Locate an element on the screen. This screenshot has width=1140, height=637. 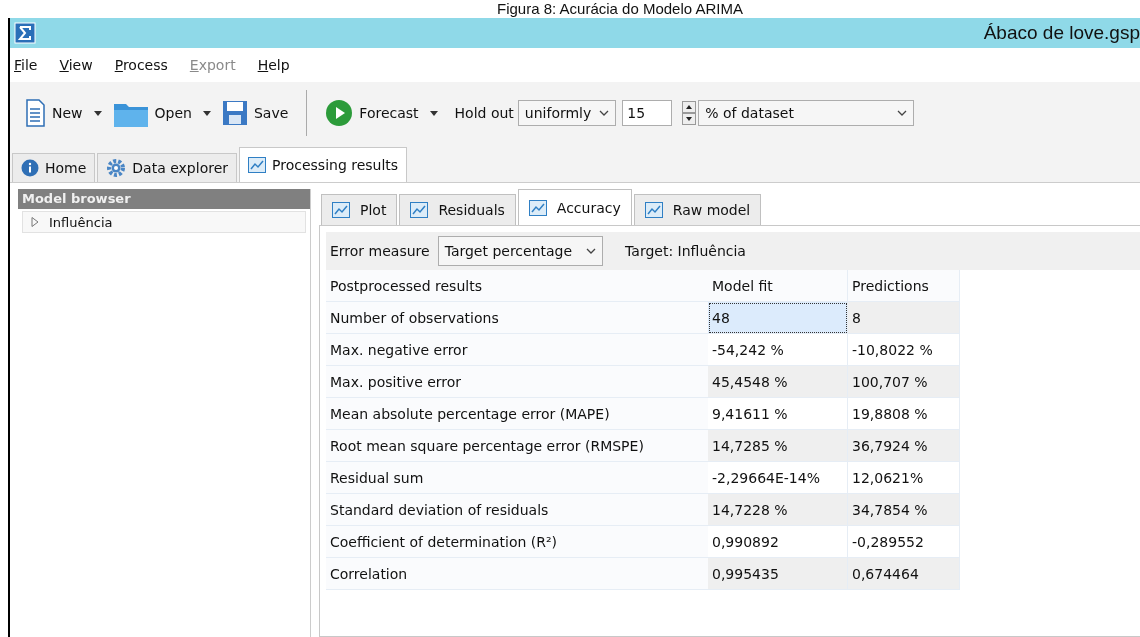
tab: Processing results is located at coordinates (323, 164).